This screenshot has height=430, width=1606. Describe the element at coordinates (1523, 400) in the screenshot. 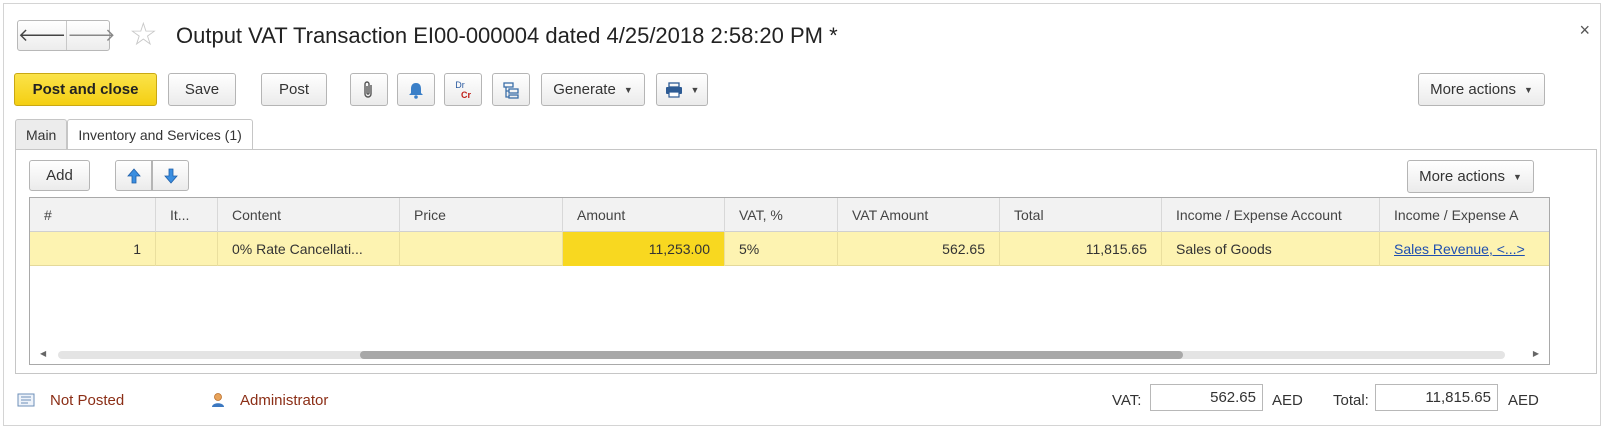

I see `total-currency: AED` at that location.